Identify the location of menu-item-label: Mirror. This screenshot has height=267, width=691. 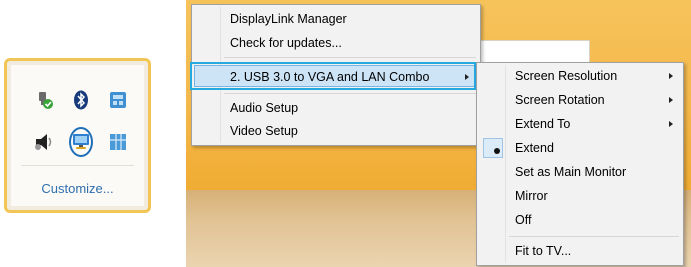
(531, 196).